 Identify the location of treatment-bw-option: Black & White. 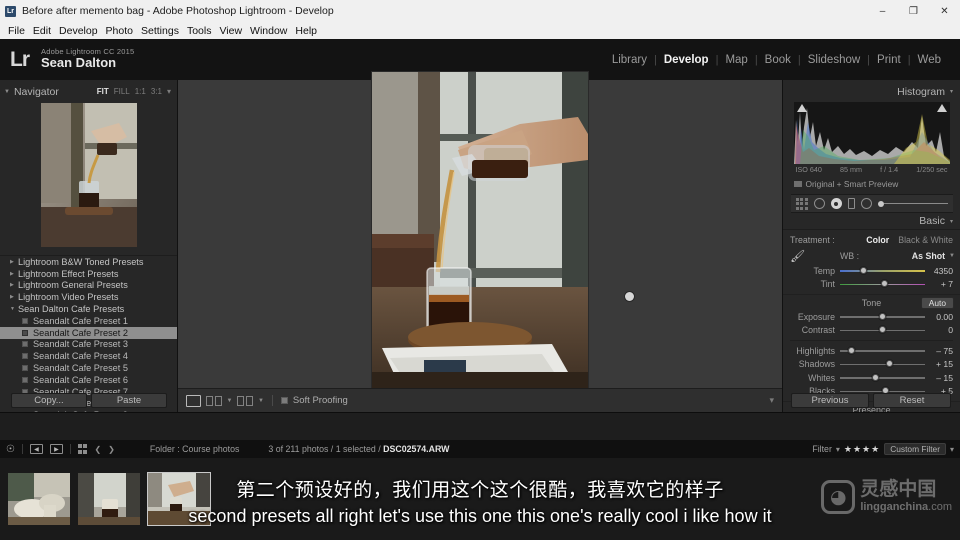
(925, 240).